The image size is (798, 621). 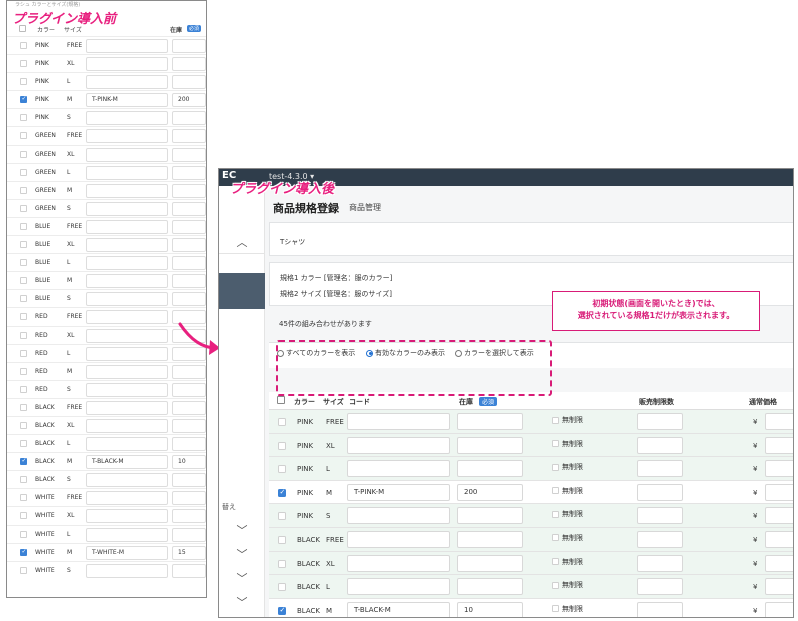 What do you see at coordinates (281, 400) in the screenshot?
I see `select-all-checkbox` at bounding box center [281, 400].